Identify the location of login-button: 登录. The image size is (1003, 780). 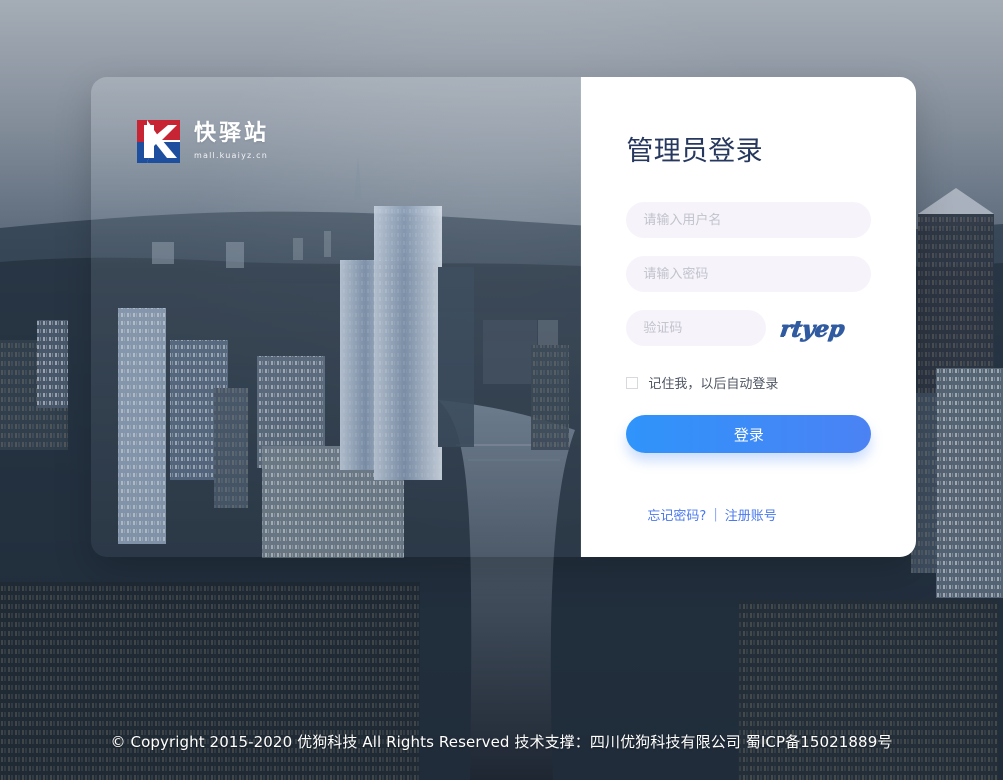
(749, 434).